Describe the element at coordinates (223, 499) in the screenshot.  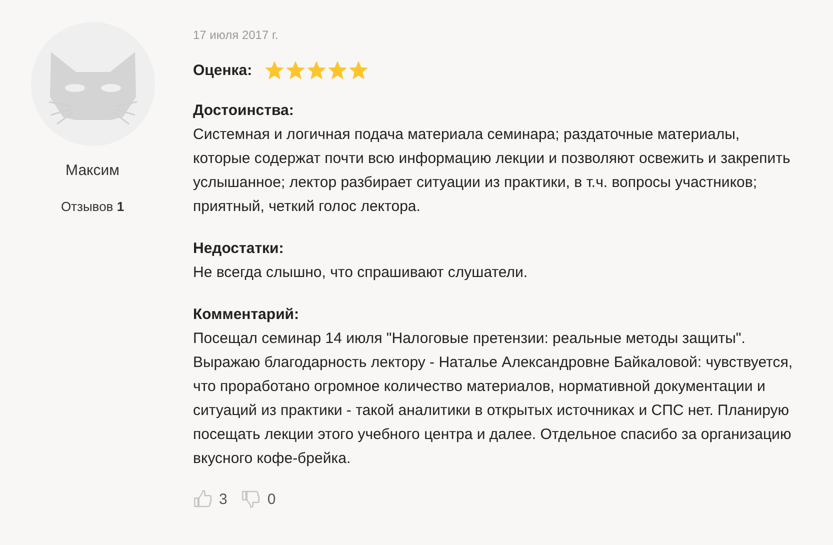
I see `like-count: 3` at that location.